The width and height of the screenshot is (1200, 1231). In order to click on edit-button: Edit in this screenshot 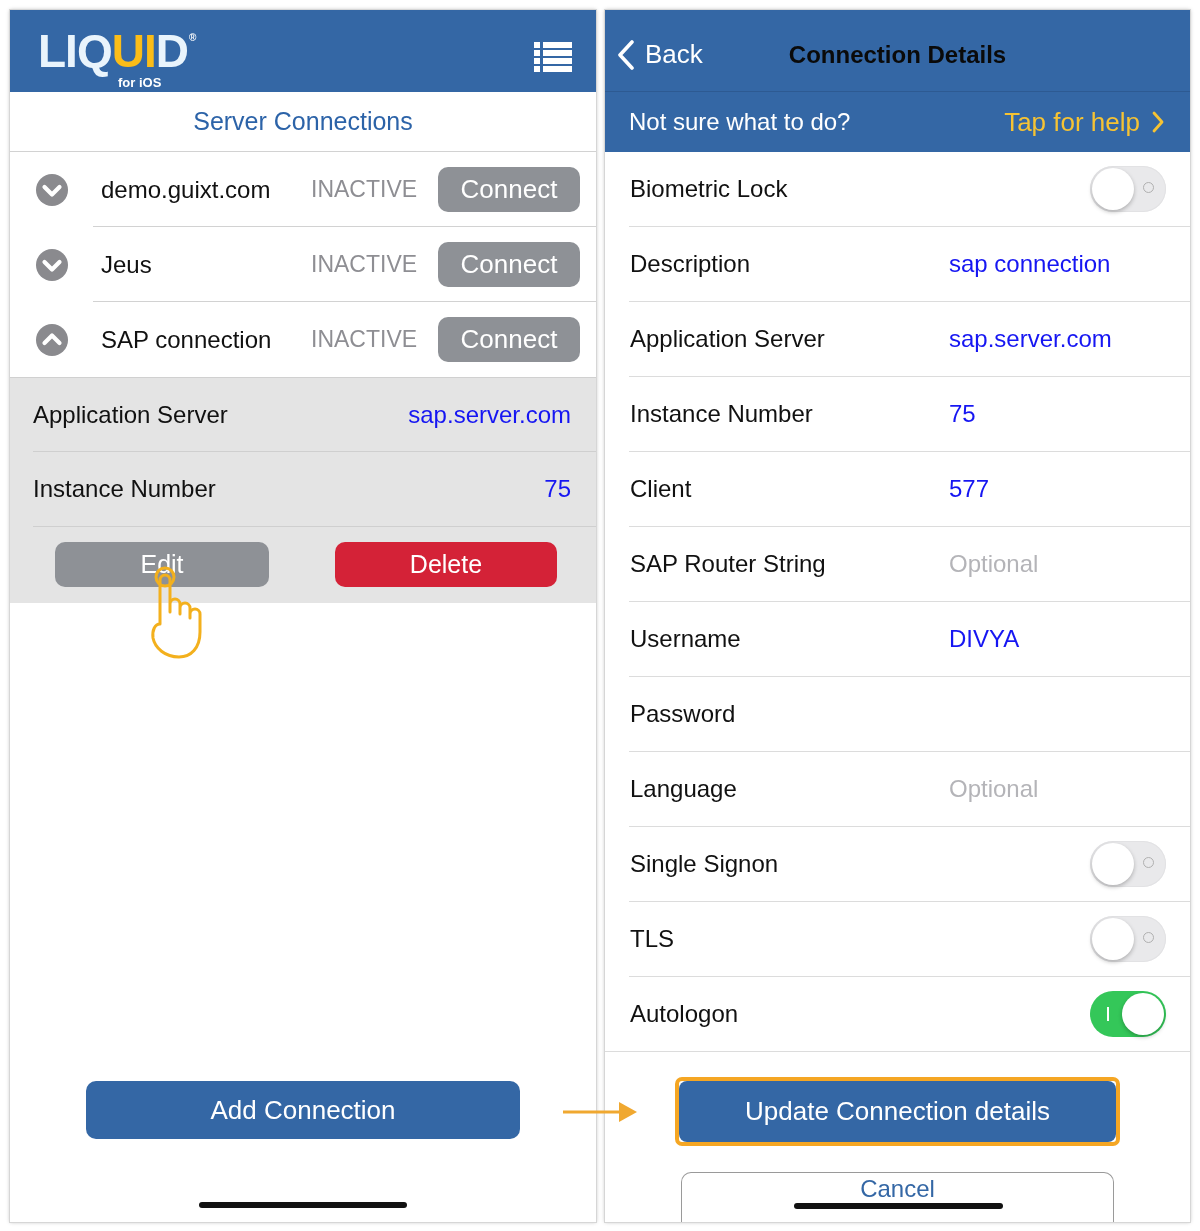, I will do `click(162, 564)`.